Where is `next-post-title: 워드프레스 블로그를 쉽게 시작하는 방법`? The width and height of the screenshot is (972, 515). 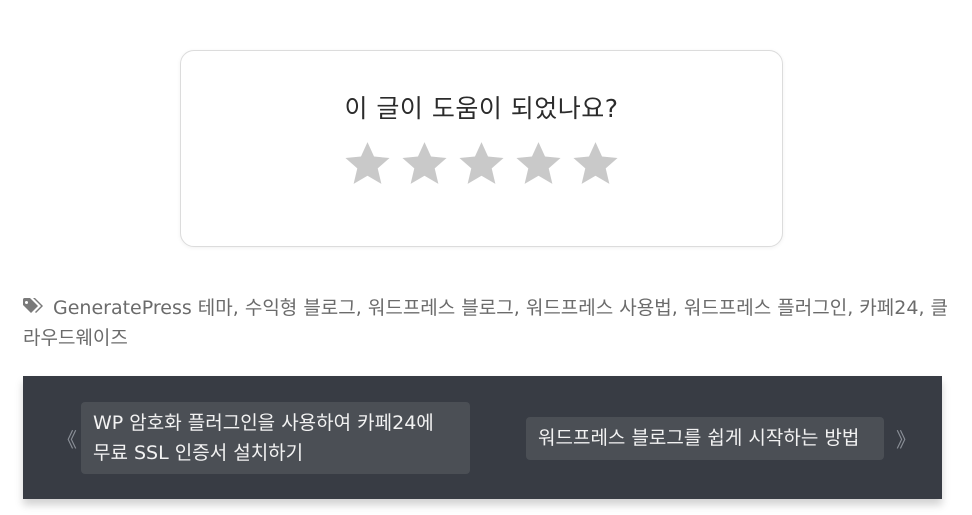 next-post-title: 워드프레스 블로그를 쉽게 시작하는 방법 is located at coordinates (699, 438).